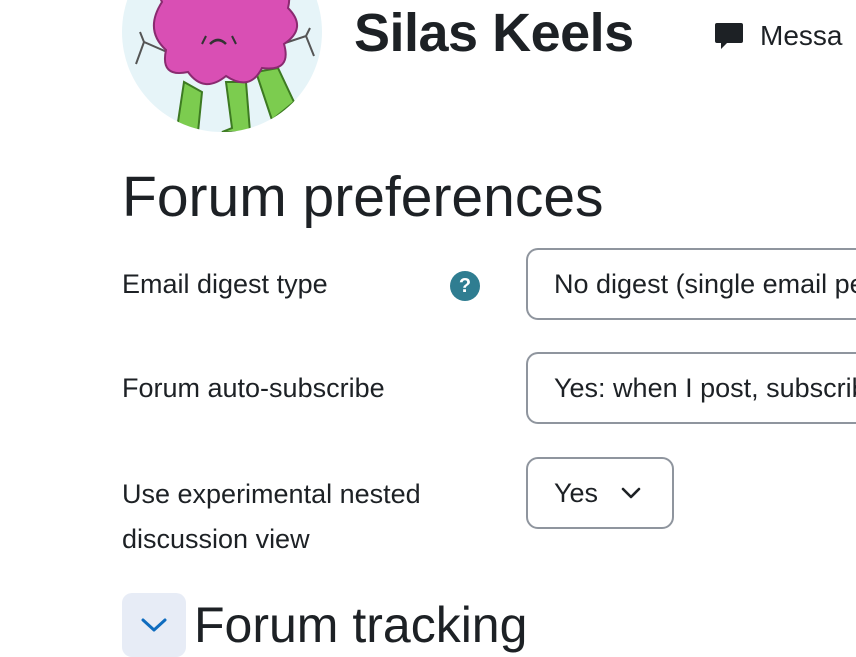 The height and width of the screenshot is (657, 856). What do you see at coordinates (363, 197) in the screenshot?
I see `page-title: Forum preferences` at bounding box center [363, 197].